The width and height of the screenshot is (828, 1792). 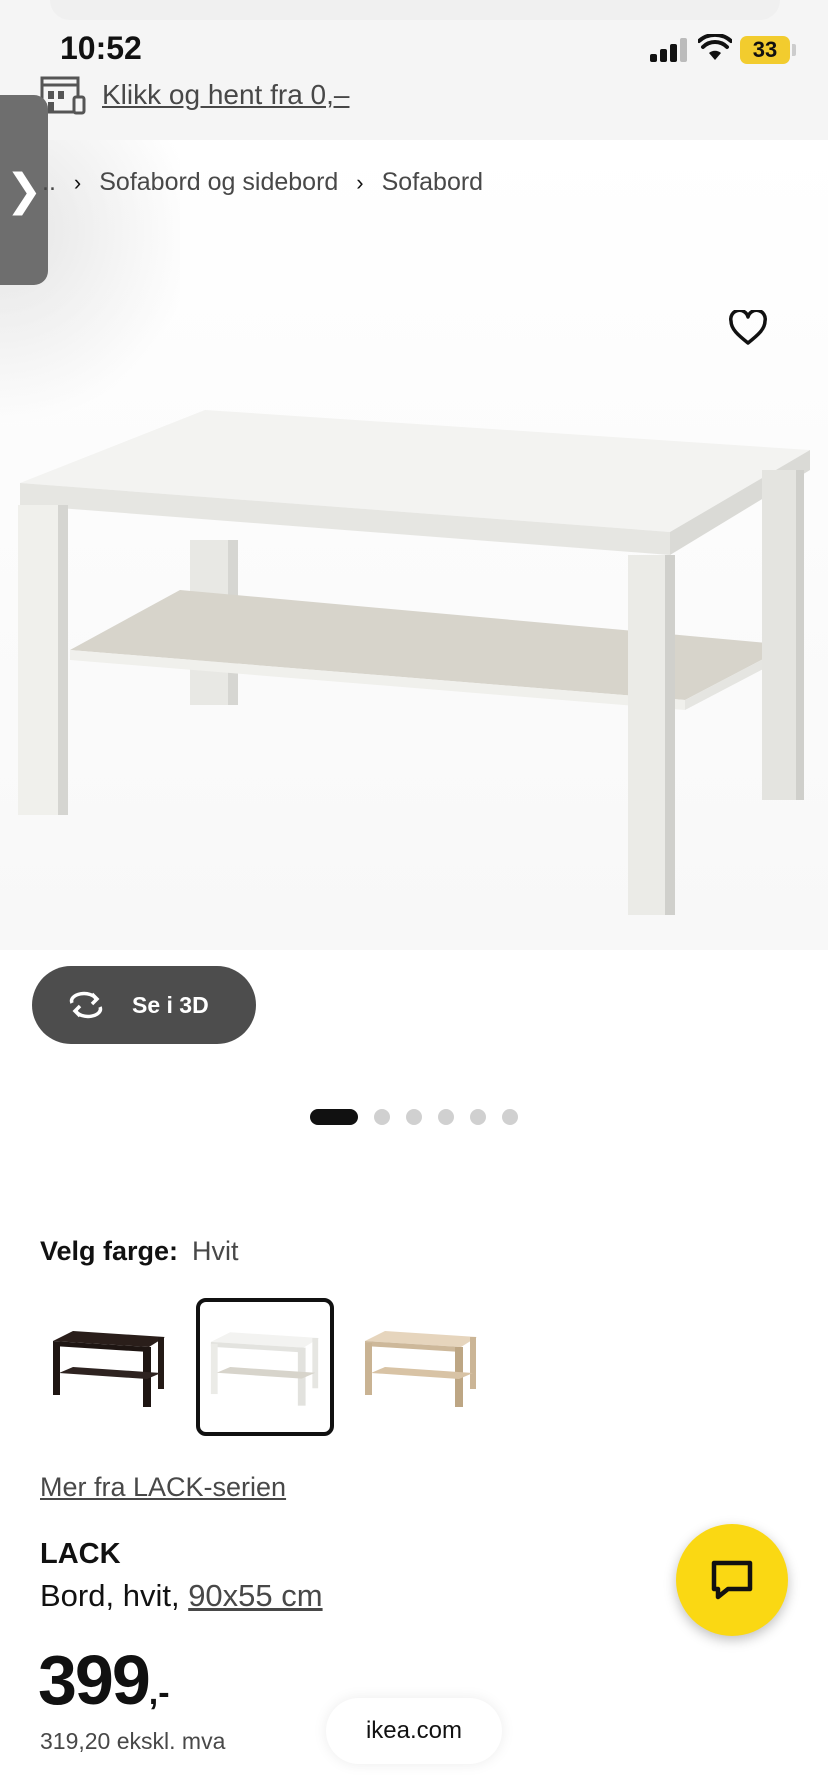 What do you see at coordinates (133, 1741) in the screenshot?
I see `price-excl-vat: 319,20 ekskl. mva` at bounding box center [133, 1741].